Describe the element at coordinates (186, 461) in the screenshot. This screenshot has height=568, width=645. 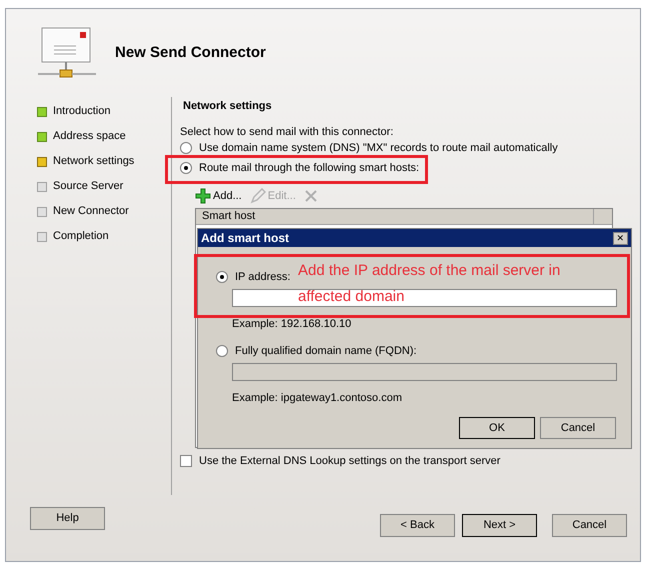
I see `checkbox` at that location.